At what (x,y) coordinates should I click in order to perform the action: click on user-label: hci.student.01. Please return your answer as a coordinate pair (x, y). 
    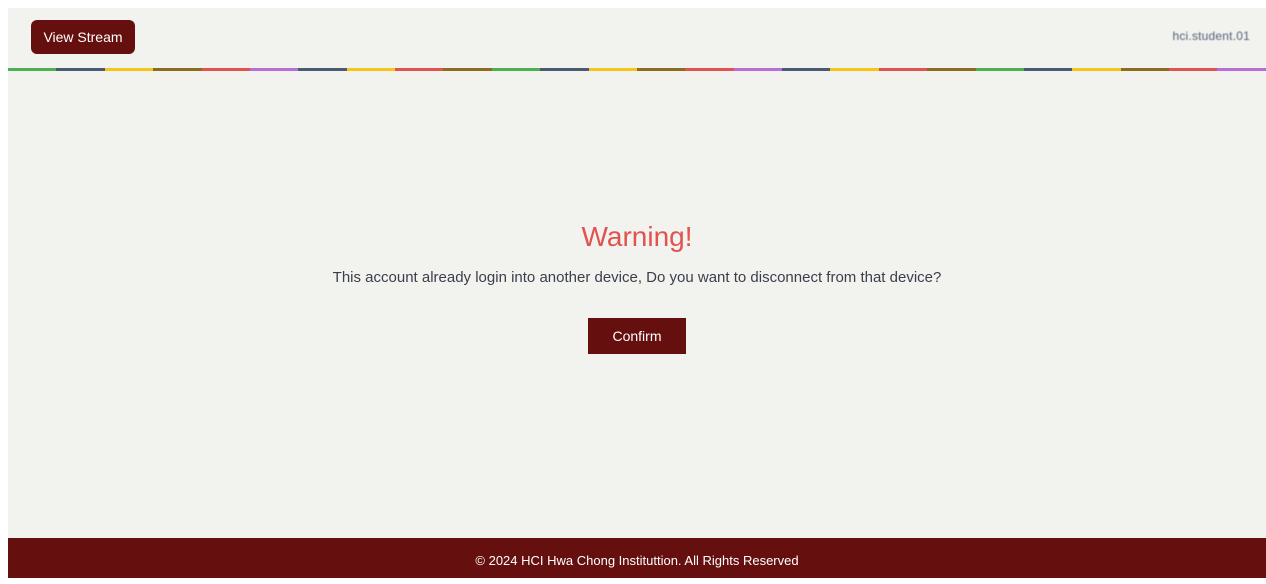
    Looking at the image, I should click on (1211, 36).